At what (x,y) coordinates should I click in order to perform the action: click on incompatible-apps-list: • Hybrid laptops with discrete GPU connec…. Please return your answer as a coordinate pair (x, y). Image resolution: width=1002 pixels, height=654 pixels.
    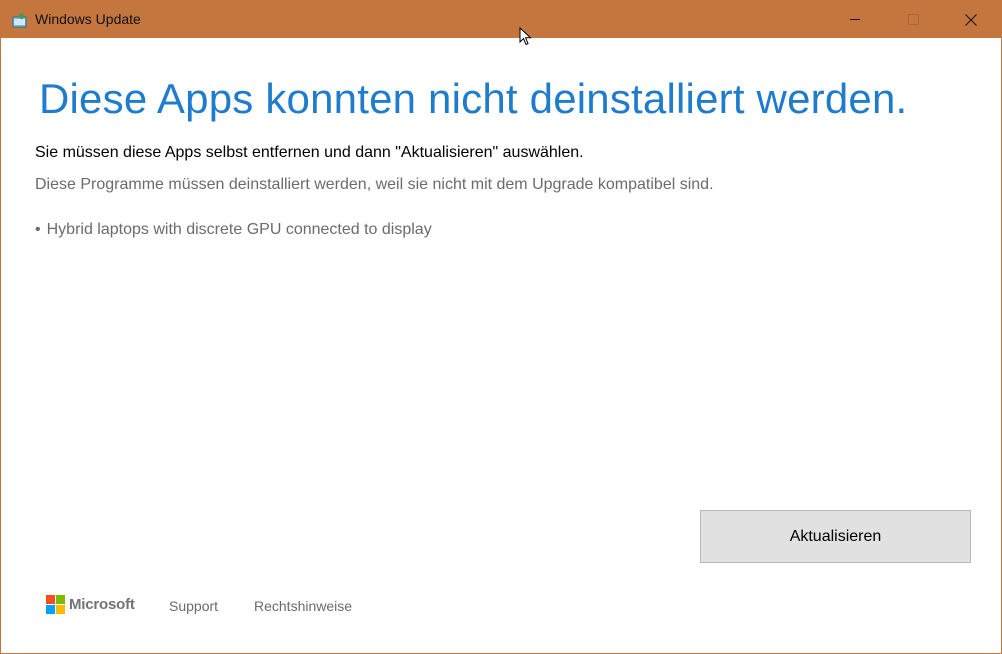
    Looking at the image, I should click on (233, 230).